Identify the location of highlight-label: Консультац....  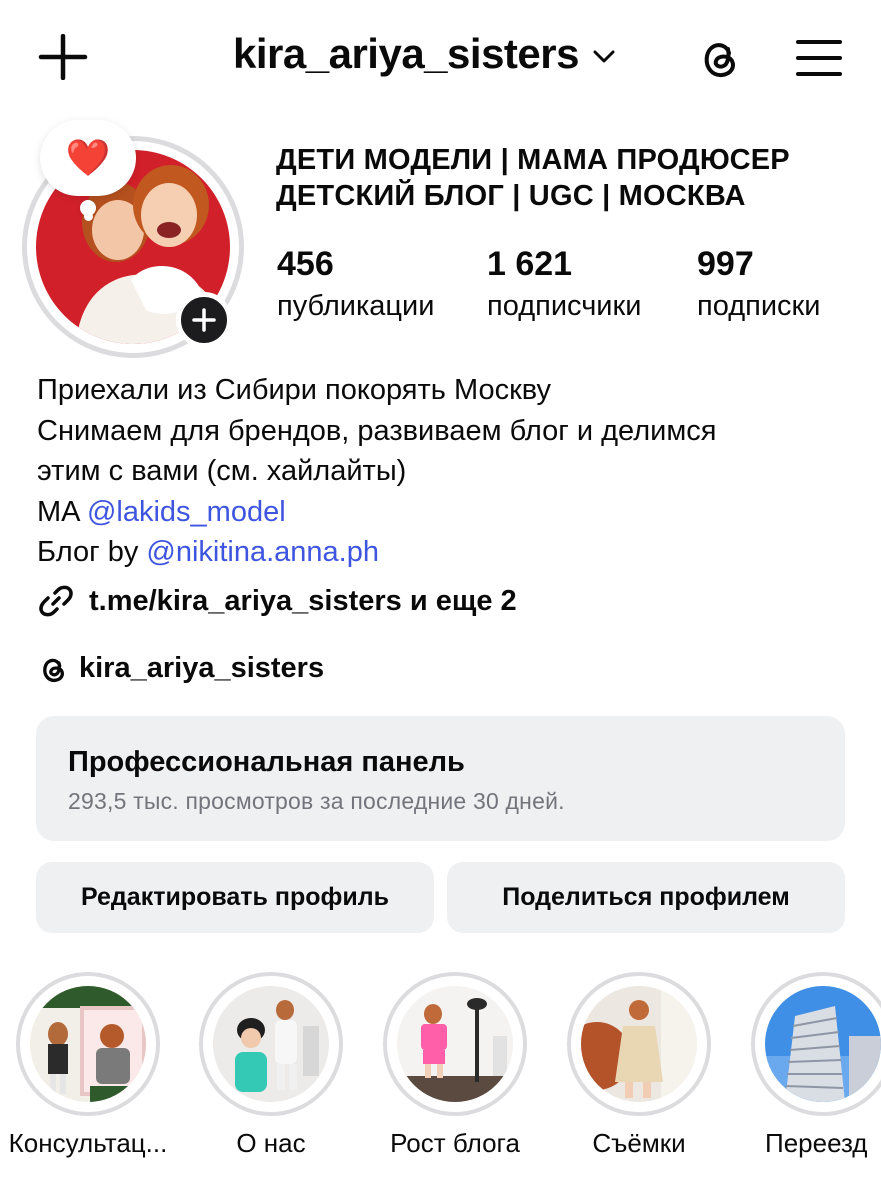
(88, 1143).